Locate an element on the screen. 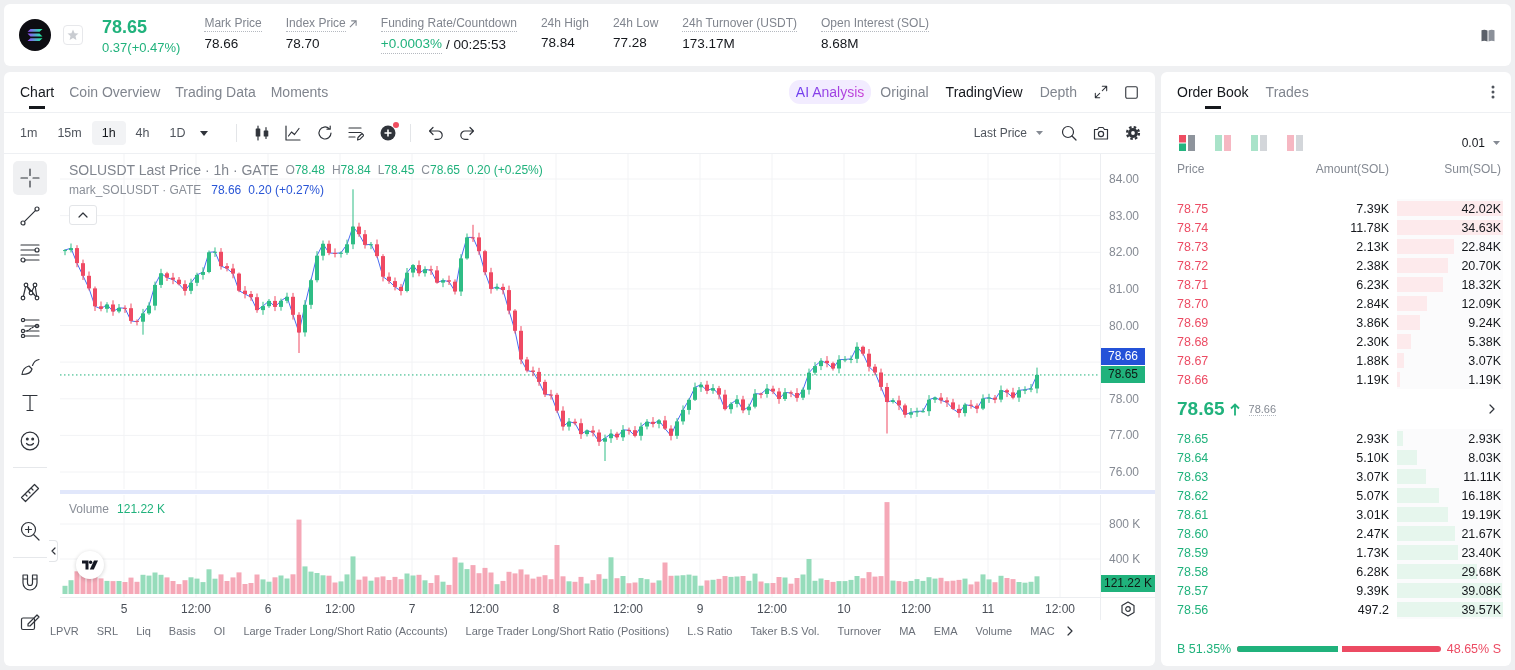 Image resolution: width=1515 pixels, height=670 pixels. volume-label: 800 K is located at coordinates (1125, 524).